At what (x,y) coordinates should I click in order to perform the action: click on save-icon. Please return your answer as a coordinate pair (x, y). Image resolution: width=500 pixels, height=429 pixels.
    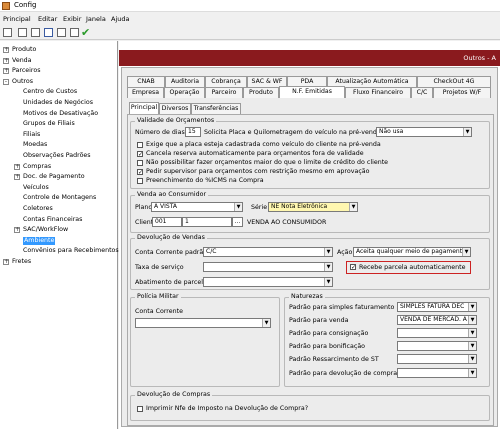
    Looking at the image, I should click on (35, 32).